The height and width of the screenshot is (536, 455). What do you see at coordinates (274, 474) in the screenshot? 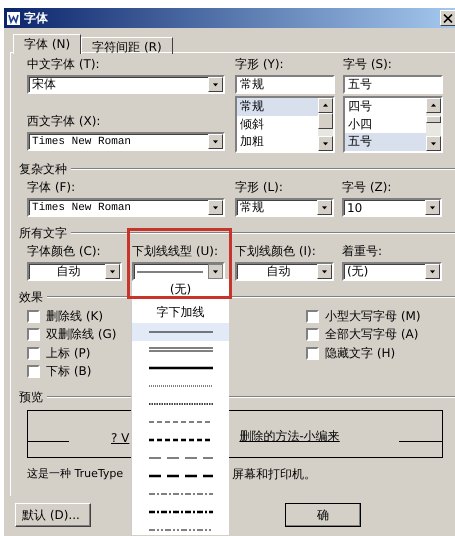
I see `preview-note: 屏幕和打印机。` at bounding box center [274, 474].